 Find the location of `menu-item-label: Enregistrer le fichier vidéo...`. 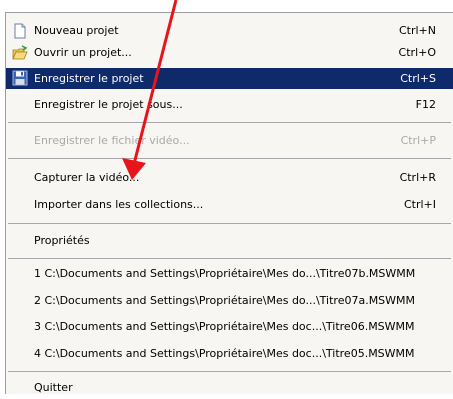

menu-item-label: Enregistrer le fichier vidéo... is located at coordinates (112, 140).